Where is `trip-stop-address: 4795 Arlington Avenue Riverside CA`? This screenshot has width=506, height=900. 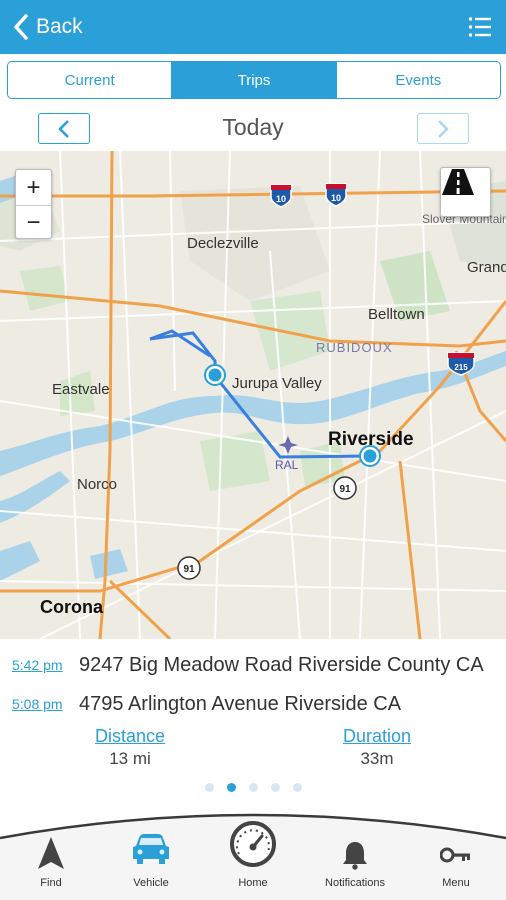
trip-stop-address: 4795 Arlington Avenue Riverside CA is located at coordinates (240, 704).